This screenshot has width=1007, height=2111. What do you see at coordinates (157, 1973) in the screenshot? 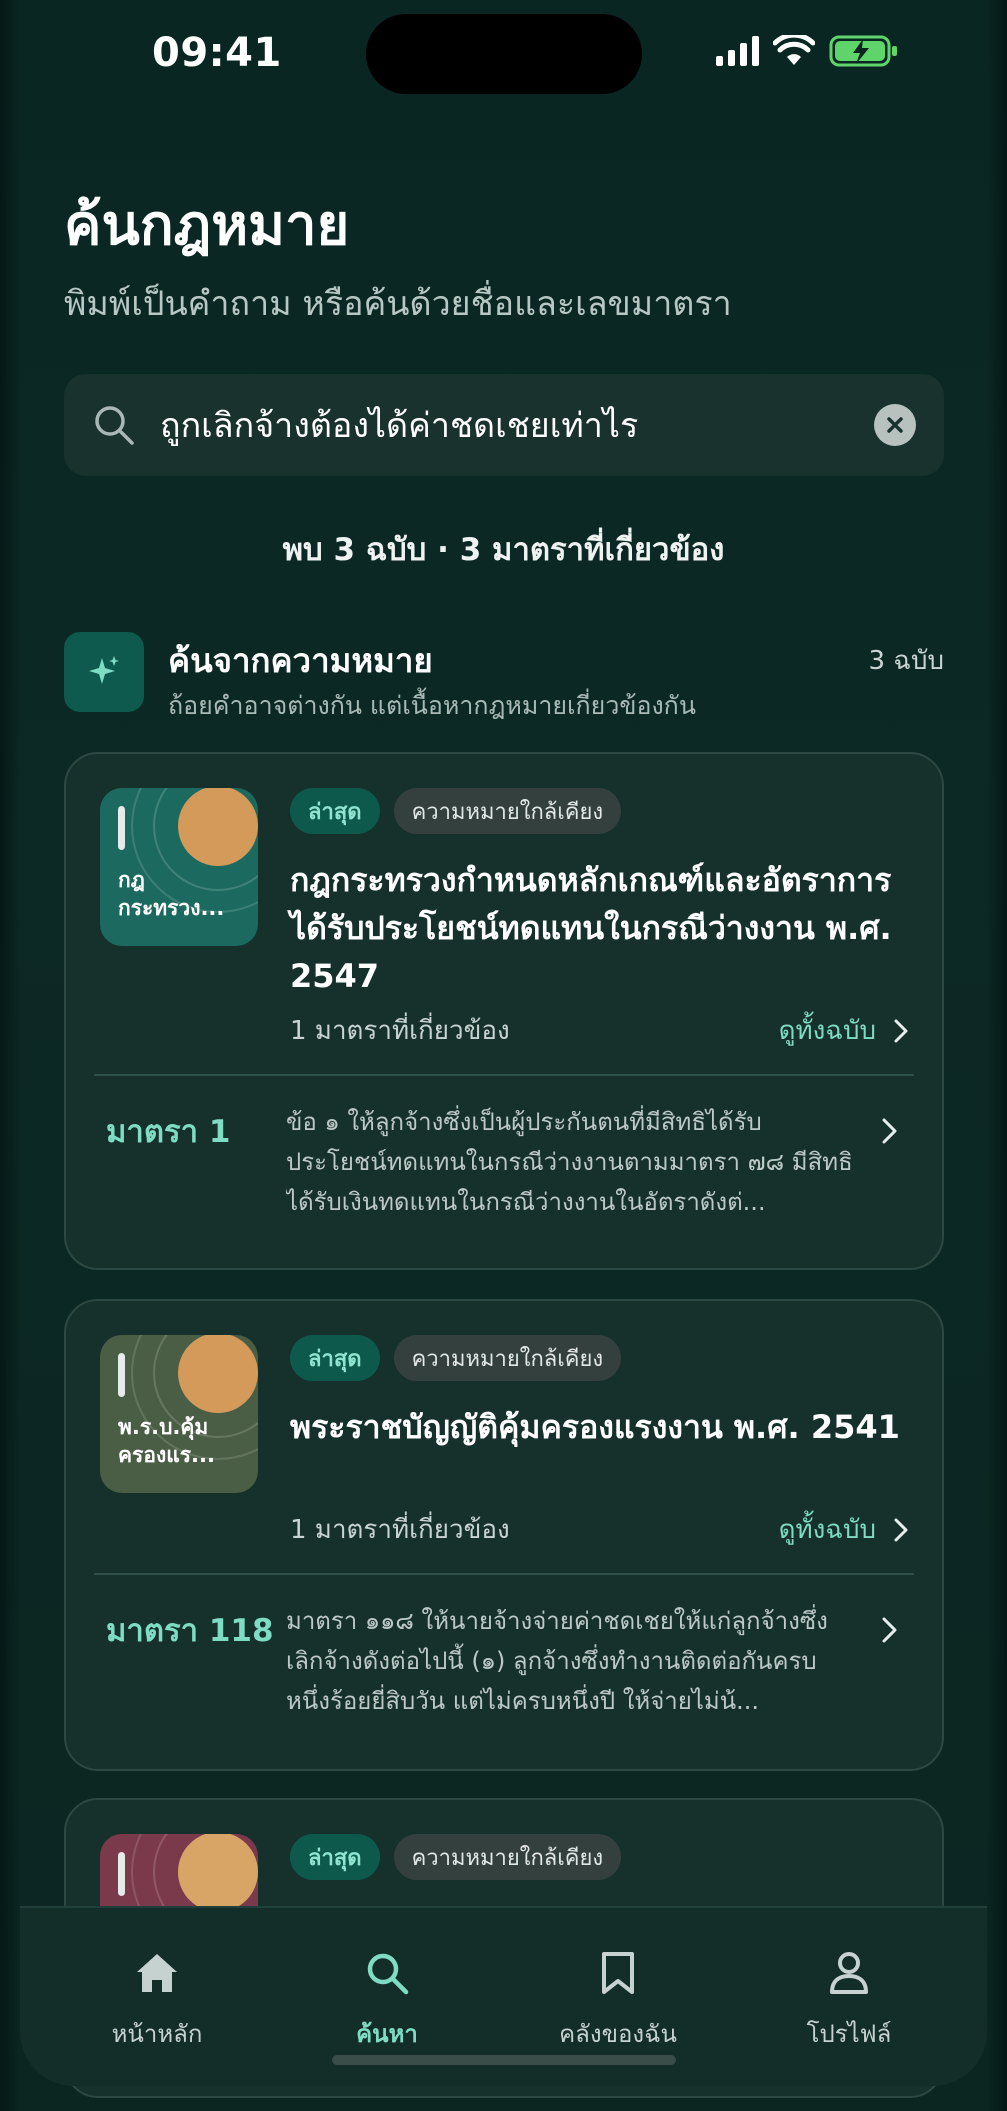
I see `home-icon` at bounding box center [157, 1973].